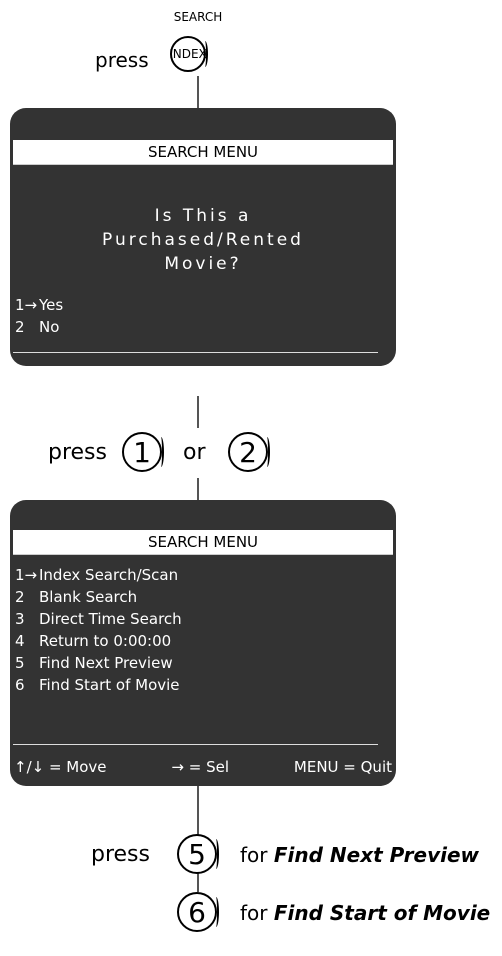 This screenshot has width=502, height=956. Describe the element at coordinates (194, 452) in the screenshot. I see `or-label: or` at that location.